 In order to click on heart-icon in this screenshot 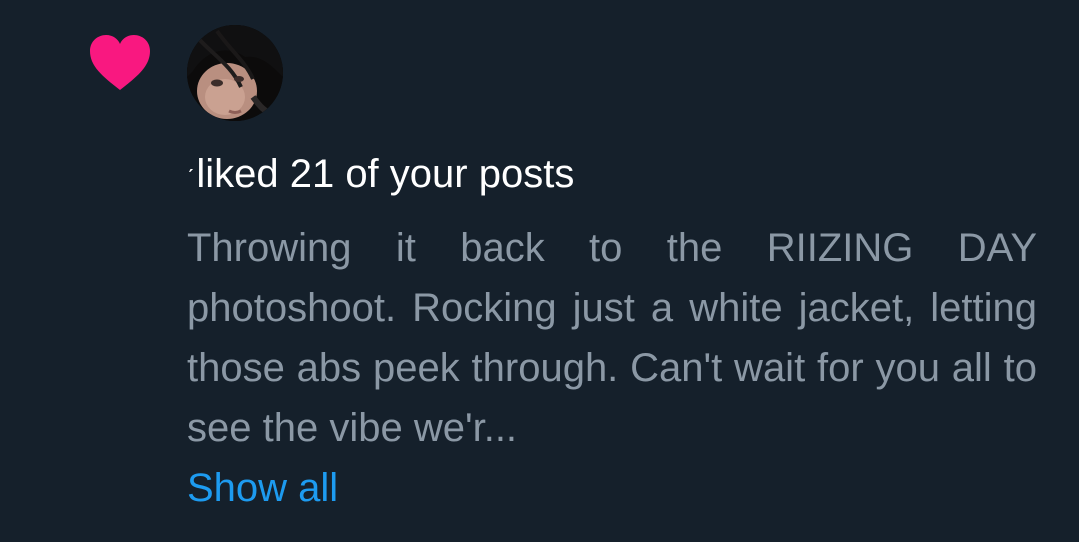, I will do `click(120, 63)`.